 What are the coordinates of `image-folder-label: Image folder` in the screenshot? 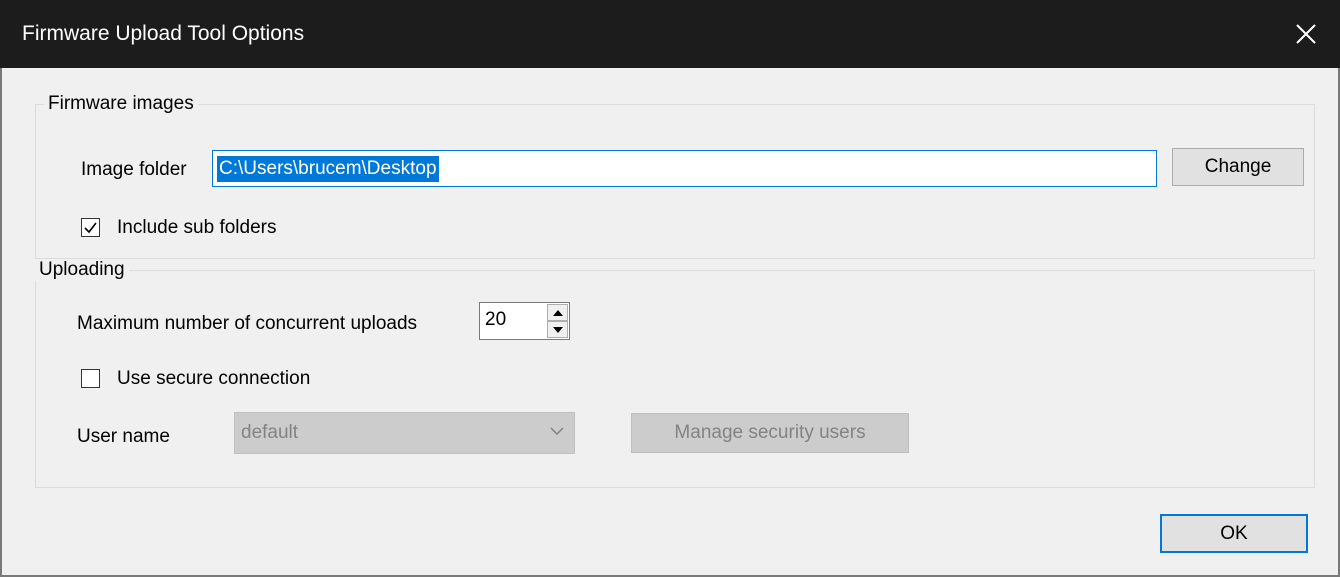 It's located at (134, 169).